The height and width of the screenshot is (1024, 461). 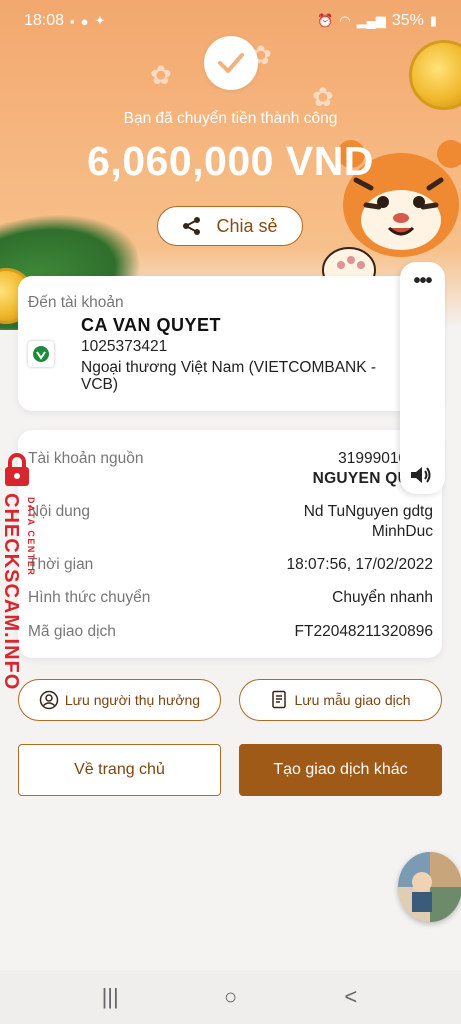 I want to click on back-to-home-button: Về trang chủ, so click(x=119, y=770).